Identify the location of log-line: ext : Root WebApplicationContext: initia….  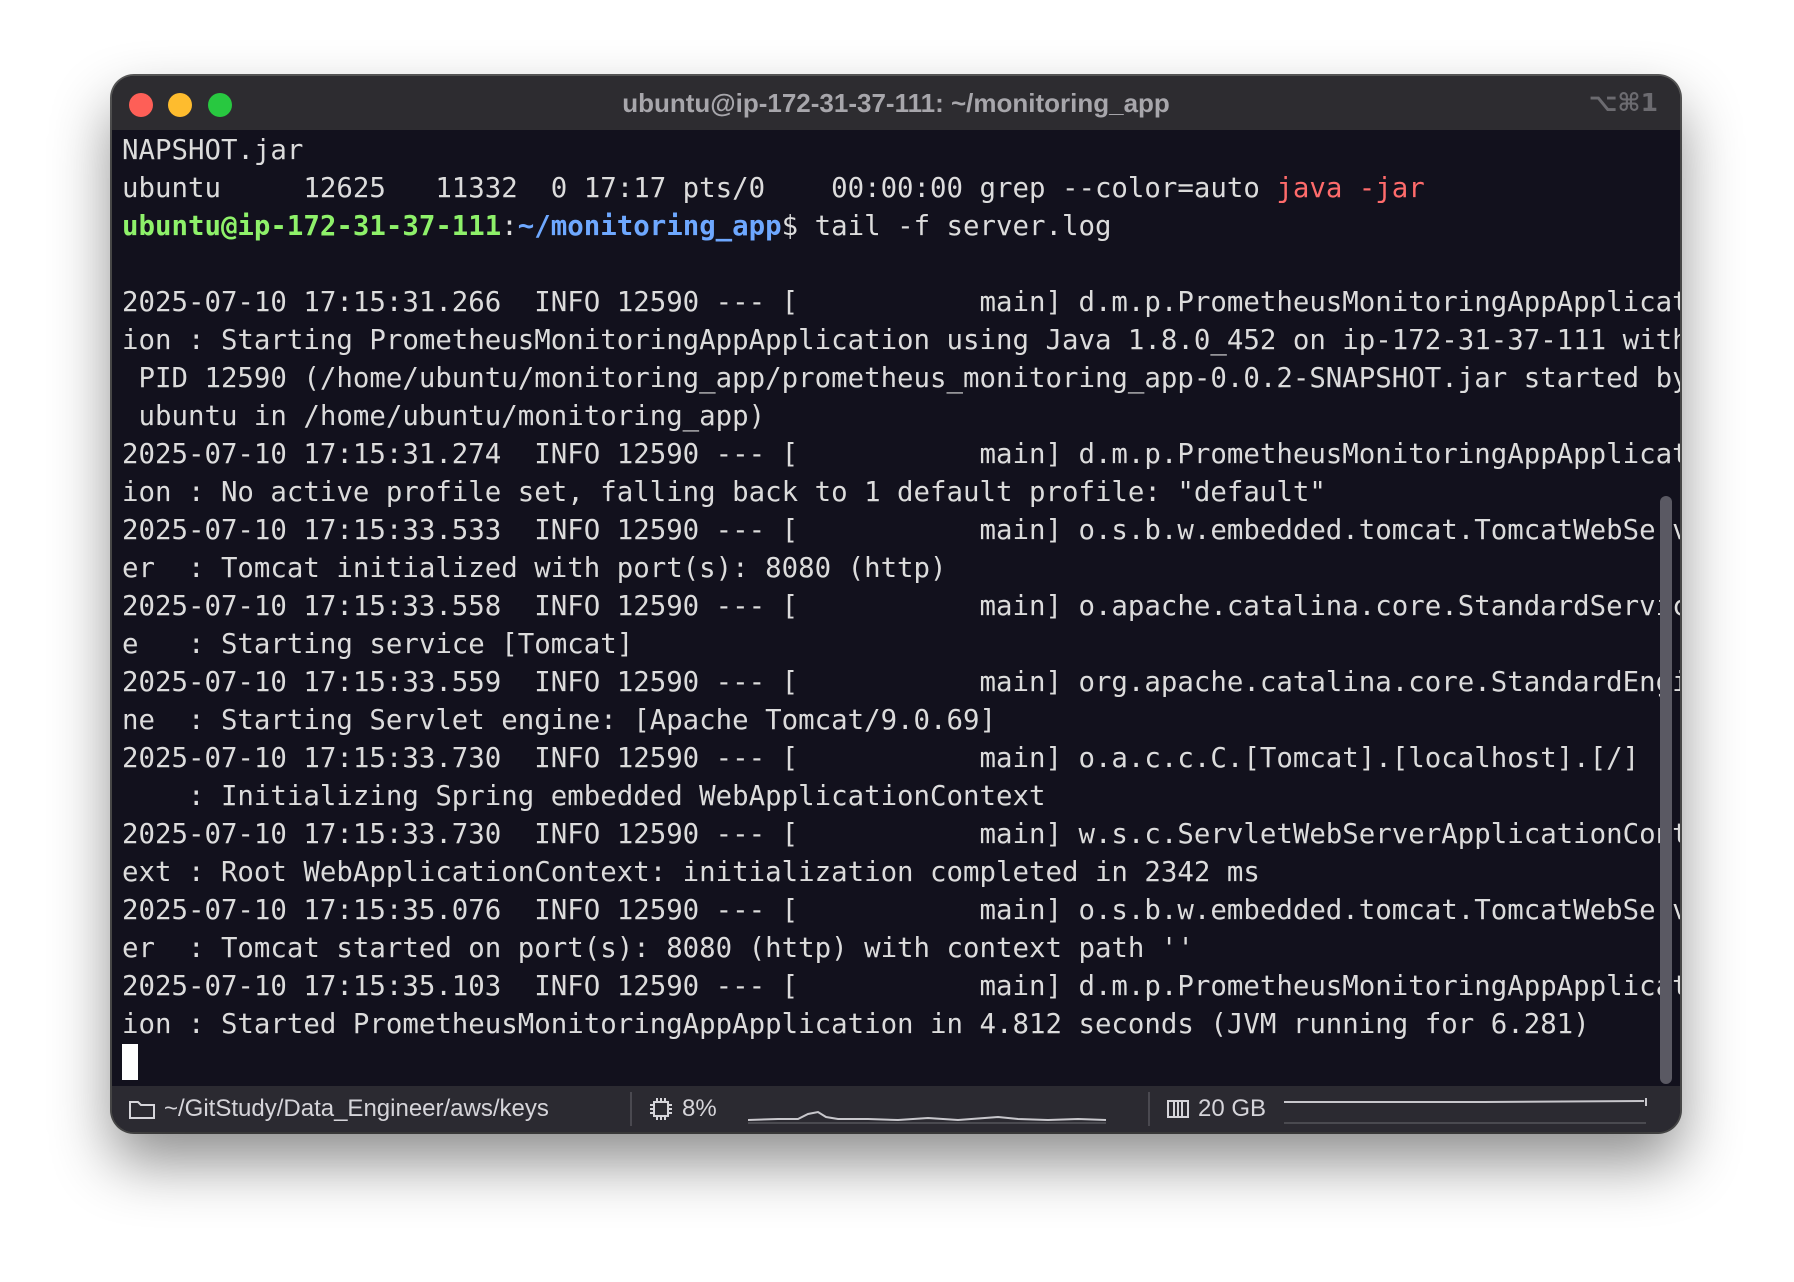
(691, 872).